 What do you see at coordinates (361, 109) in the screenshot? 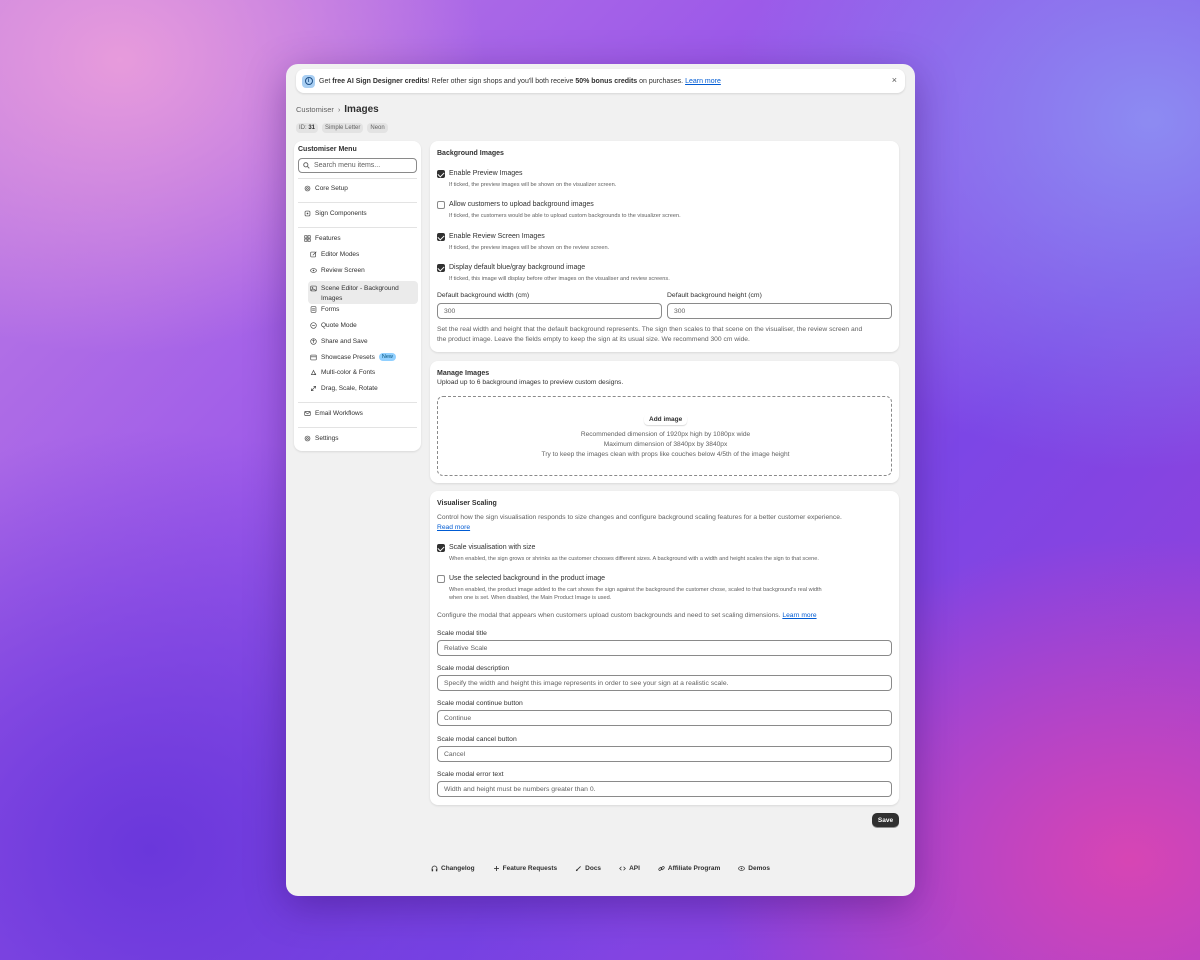
I see `page-title: Images` at bounding box center [361, 109].